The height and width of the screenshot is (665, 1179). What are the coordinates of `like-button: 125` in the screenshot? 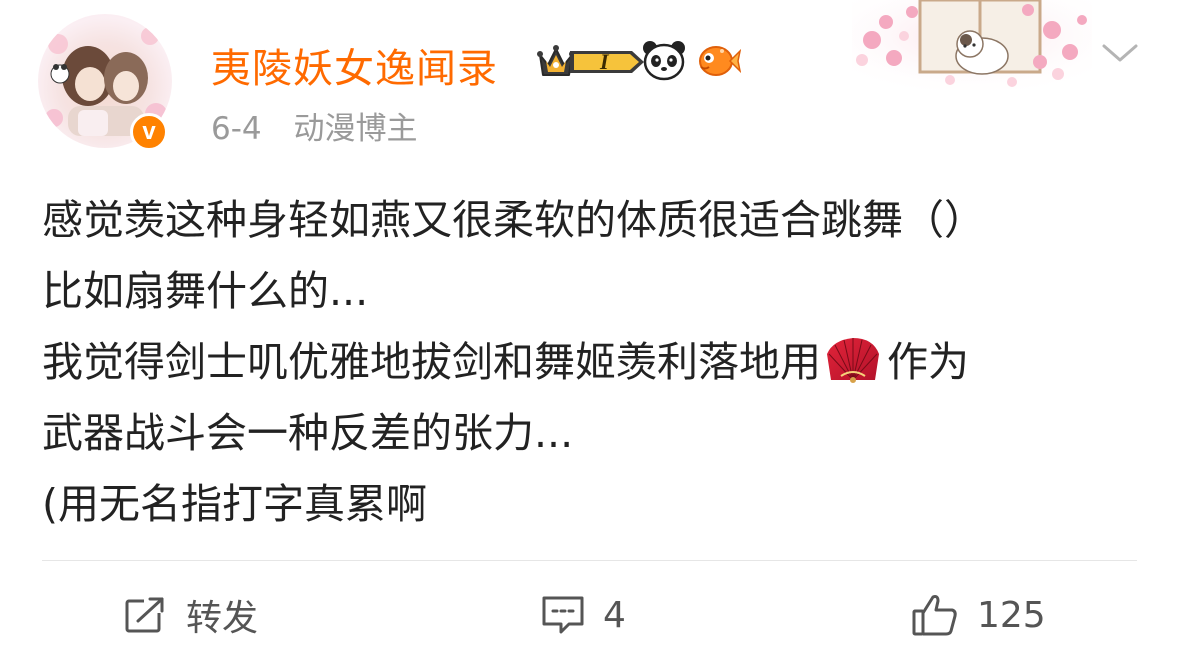 It's located at (978, 615).